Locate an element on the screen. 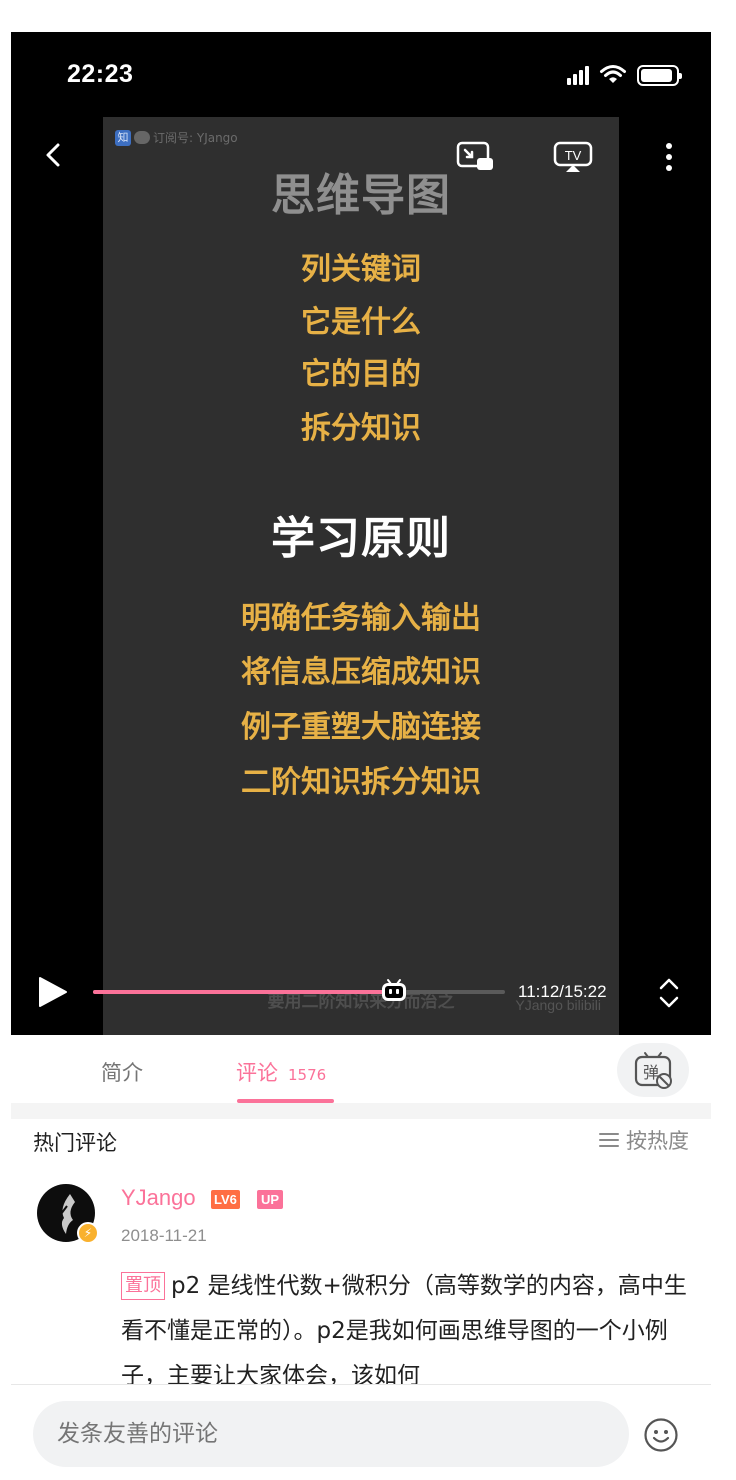  emoji-icon is located at coordinates (661, 1435).